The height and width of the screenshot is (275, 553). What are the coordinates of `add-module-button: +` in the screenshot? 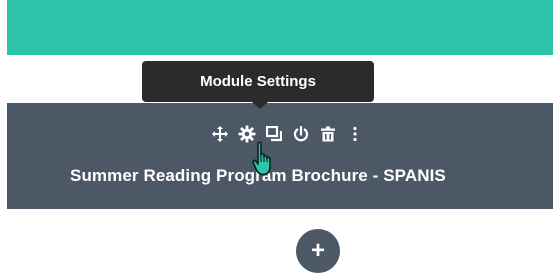 It's located at (318, 251).